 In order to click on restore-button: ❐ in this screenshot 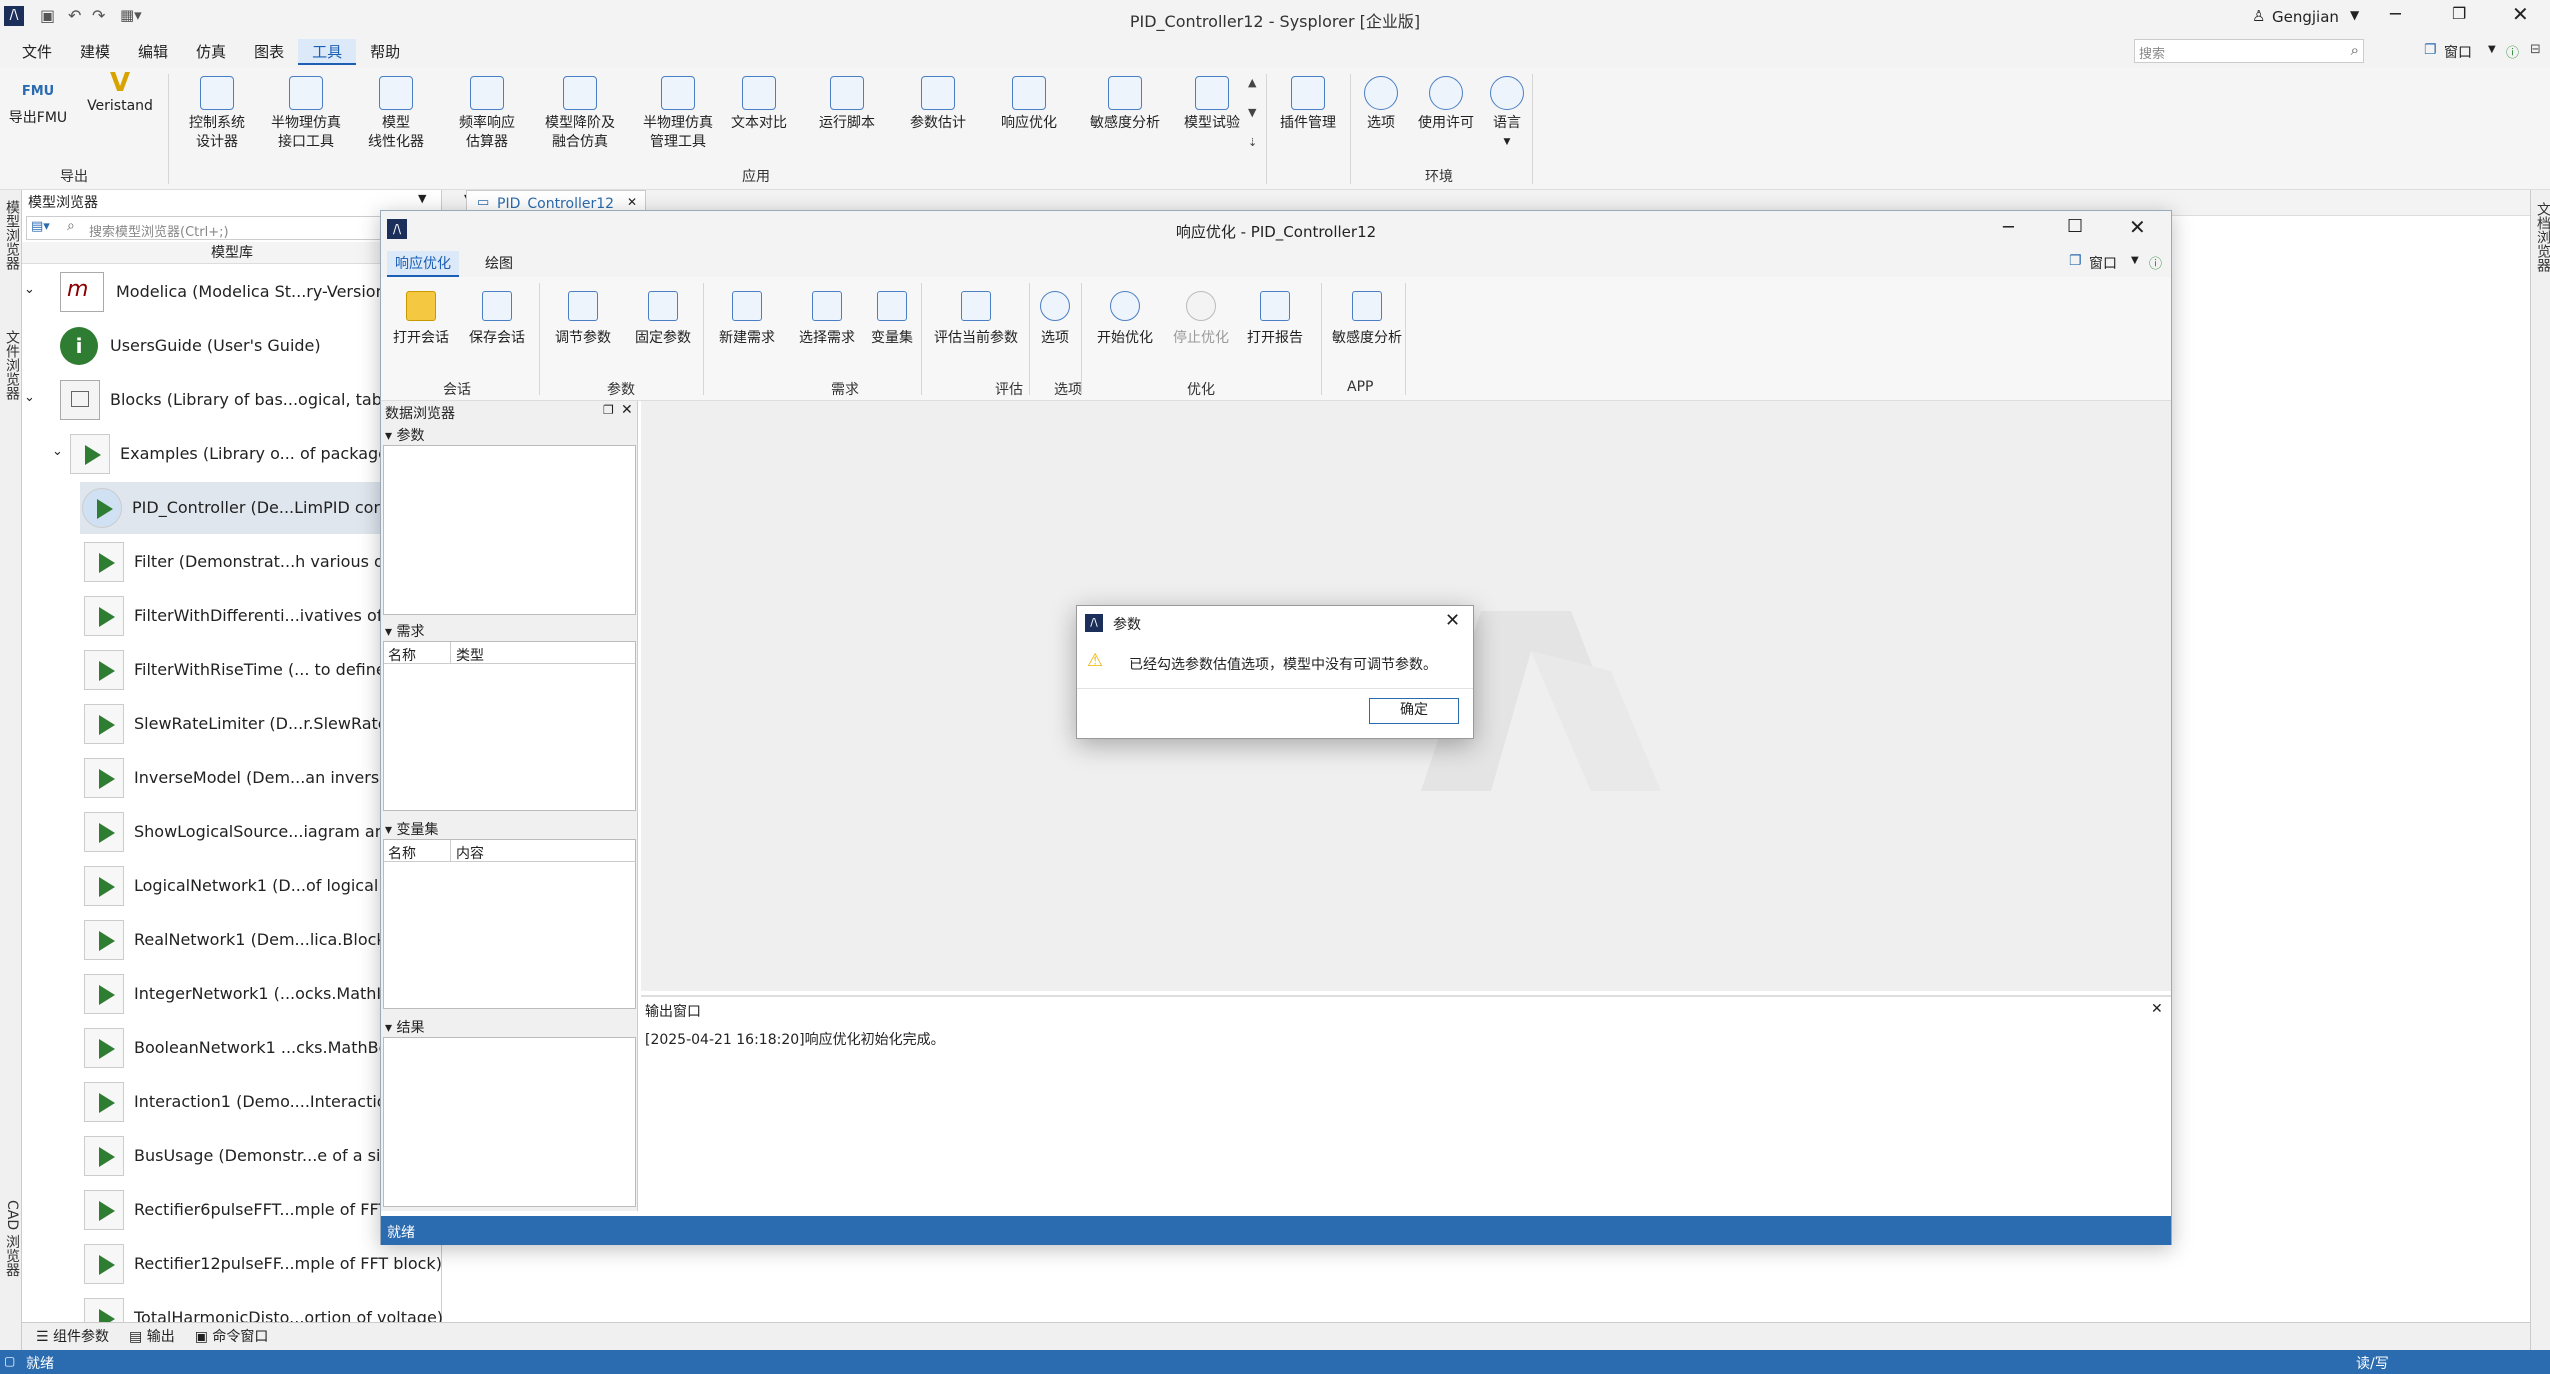, I will do `click(2459, 13)`.